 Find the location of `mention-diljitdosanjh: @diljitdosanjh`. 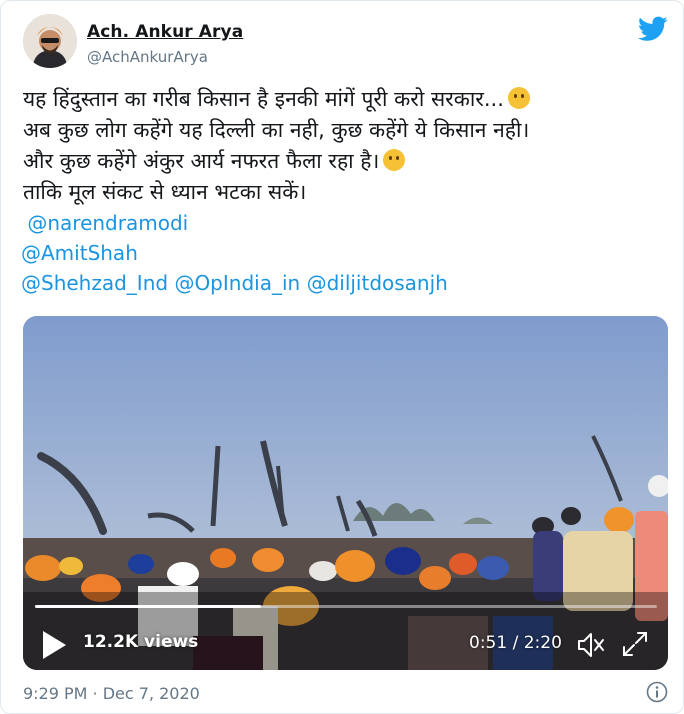

mention-diljitdosanjh: @diljitdosanjh is located at coordinates (377, 283).